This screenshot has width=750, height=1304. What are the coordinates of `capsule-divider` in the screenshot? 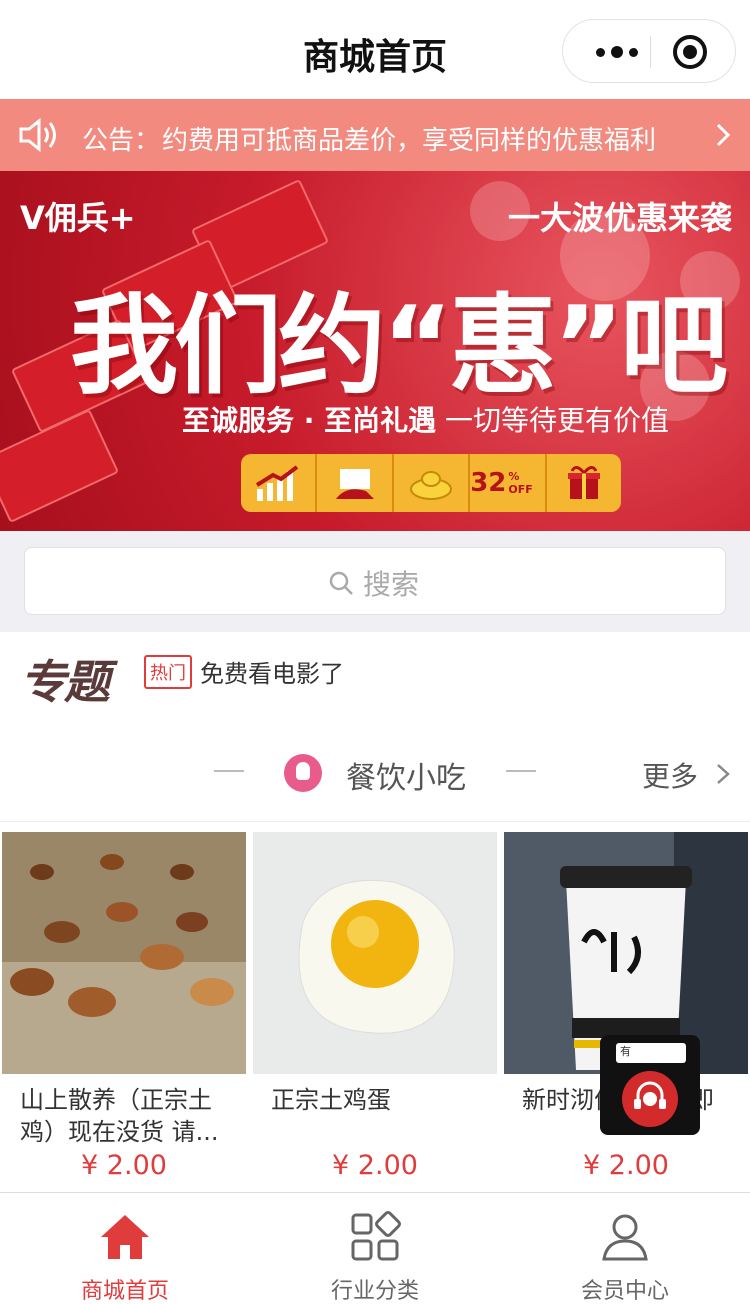 It's located at (650, 52).